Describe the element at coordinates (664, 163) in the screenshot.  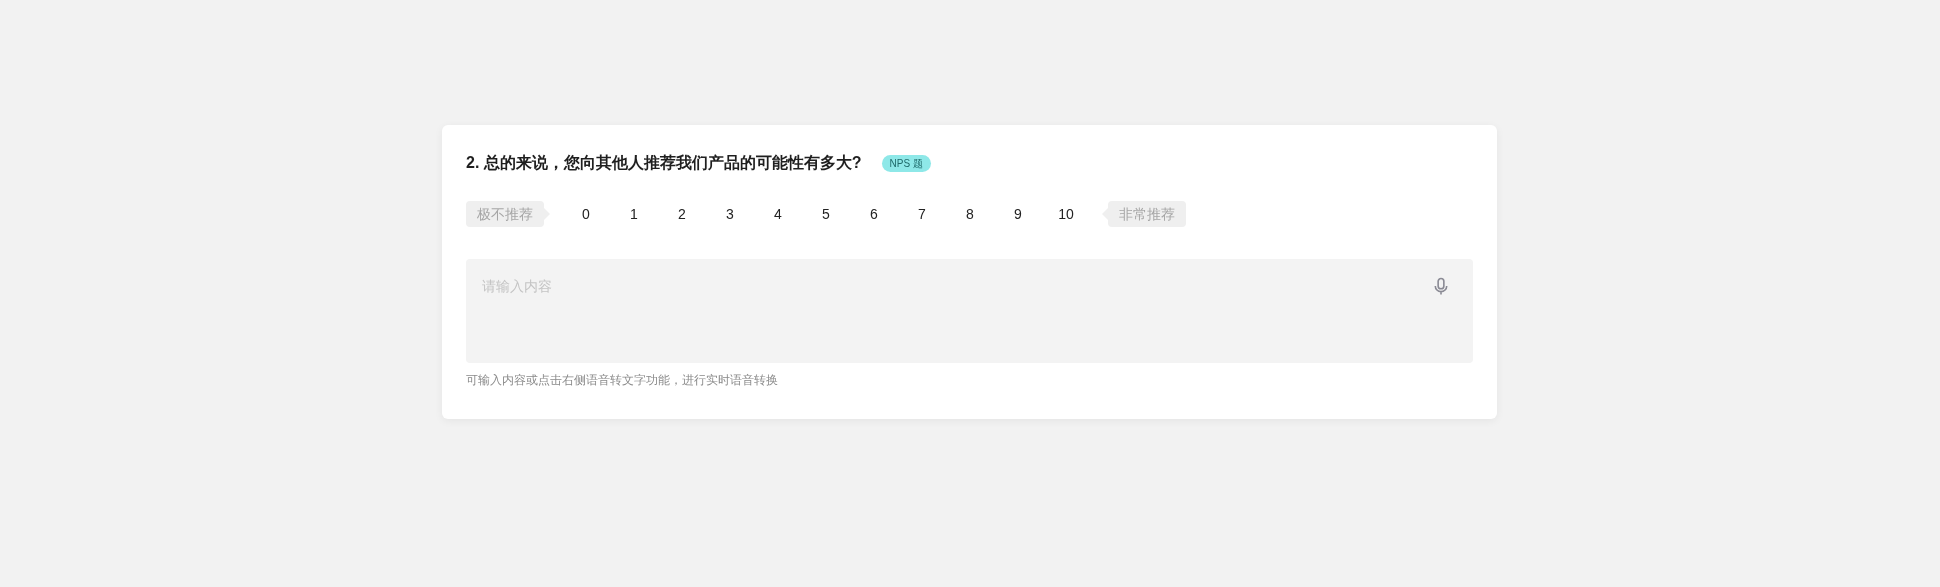
I see `question-title: 2. 总的来说，您向其他人推荐我们产品的可能性有多大?` at that location.